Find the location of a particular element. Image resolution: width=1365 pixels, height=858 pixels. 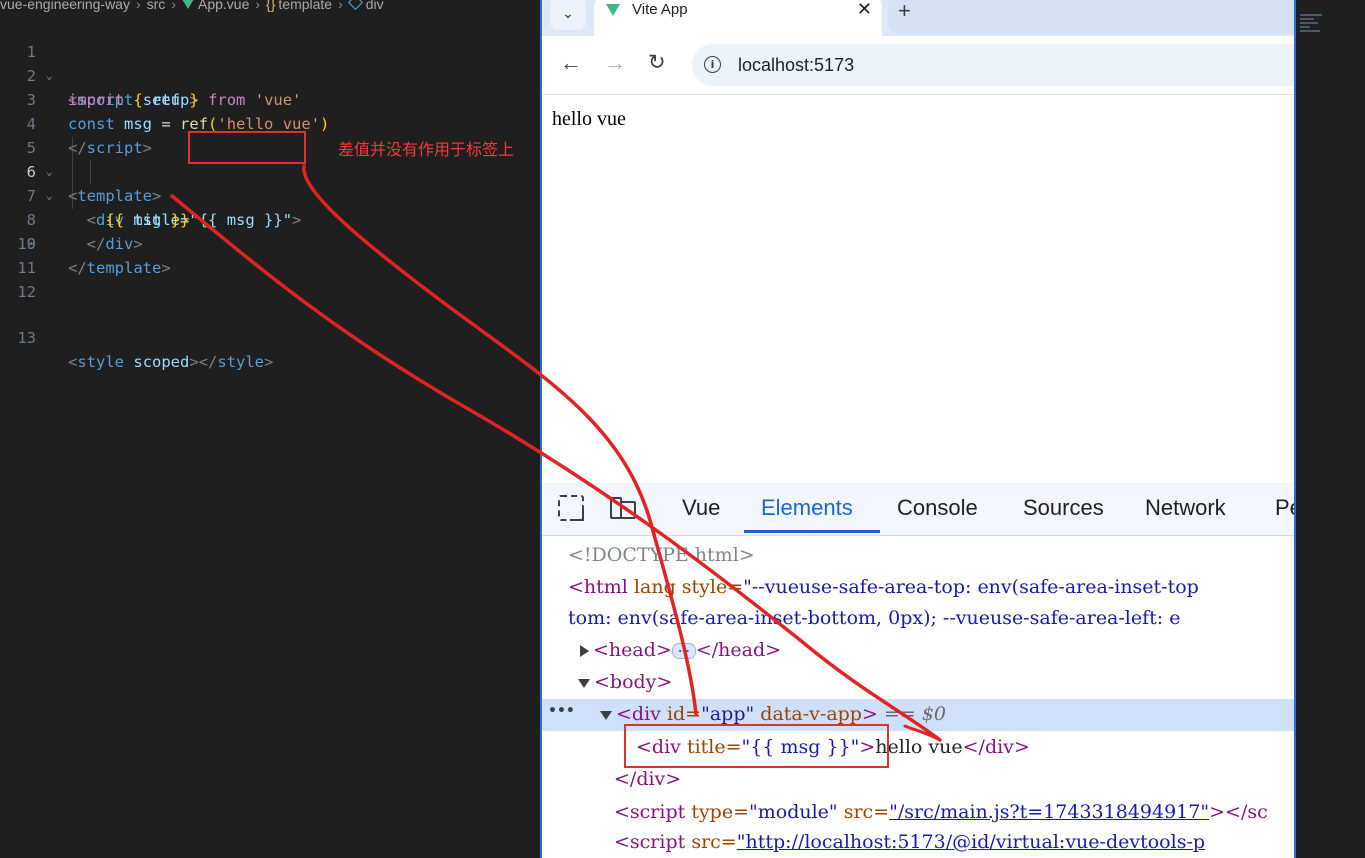

code-line: 9 </template> is located at coordinates (85, 242).